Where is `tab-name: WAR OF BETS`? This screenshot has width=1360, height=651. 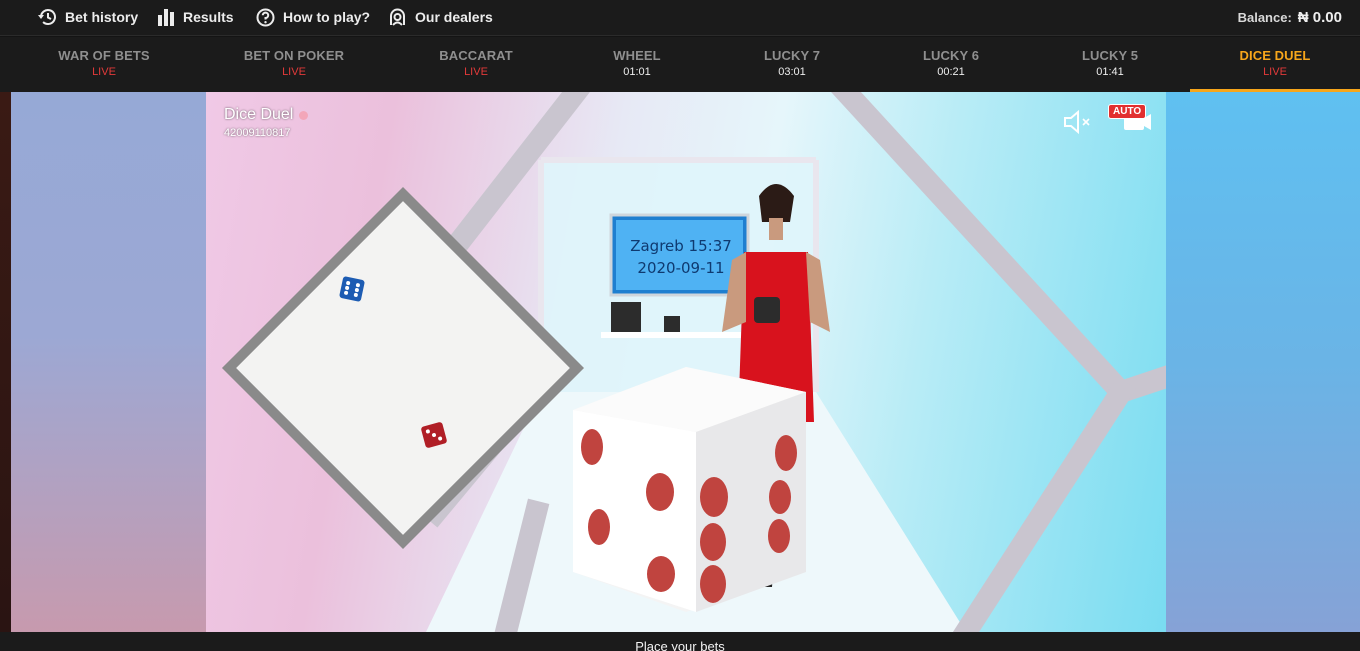
tab-name: WAR OF BETS is located at coordinates (104, 55).